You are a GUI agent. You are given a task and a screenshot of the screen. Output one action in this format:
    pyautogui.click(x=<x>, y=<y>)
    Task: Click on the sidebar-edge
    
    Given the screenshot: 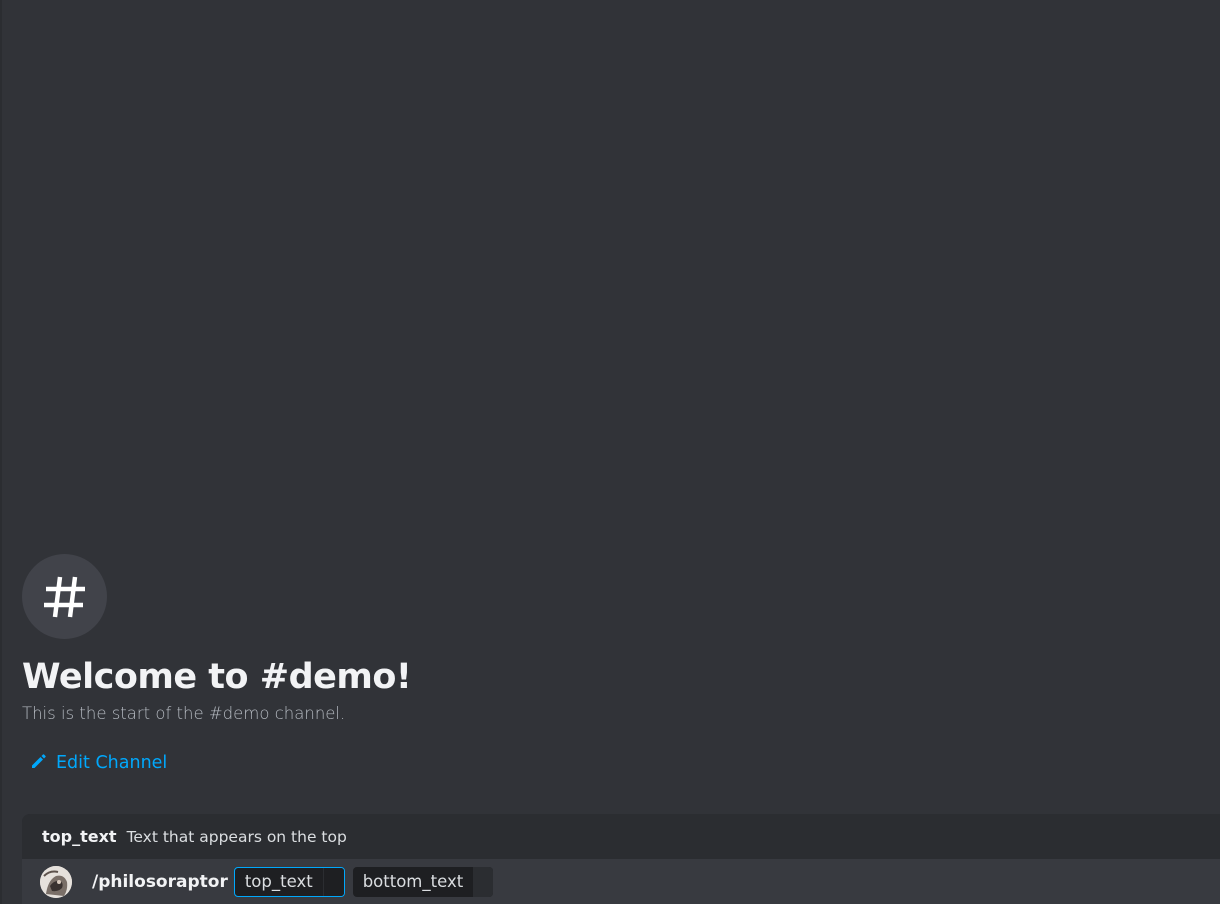 What is the action you would take?
    pyautogui.click(x=1, y=452)
    